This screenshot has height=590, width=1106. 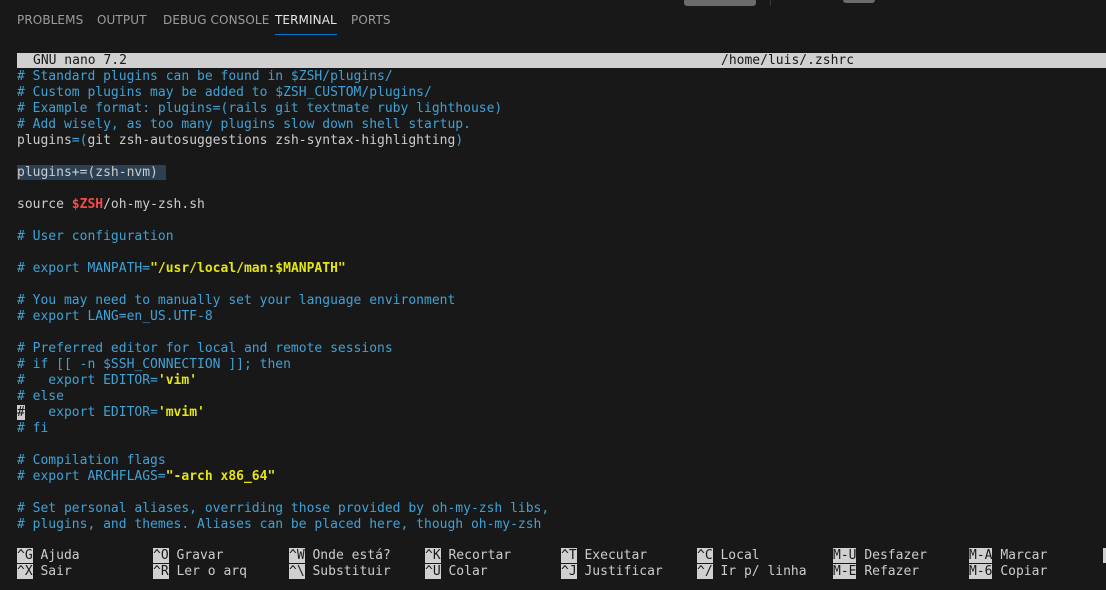 I want to click on editor-line: # export EDITOR='vim', so click(x=107, y=381).